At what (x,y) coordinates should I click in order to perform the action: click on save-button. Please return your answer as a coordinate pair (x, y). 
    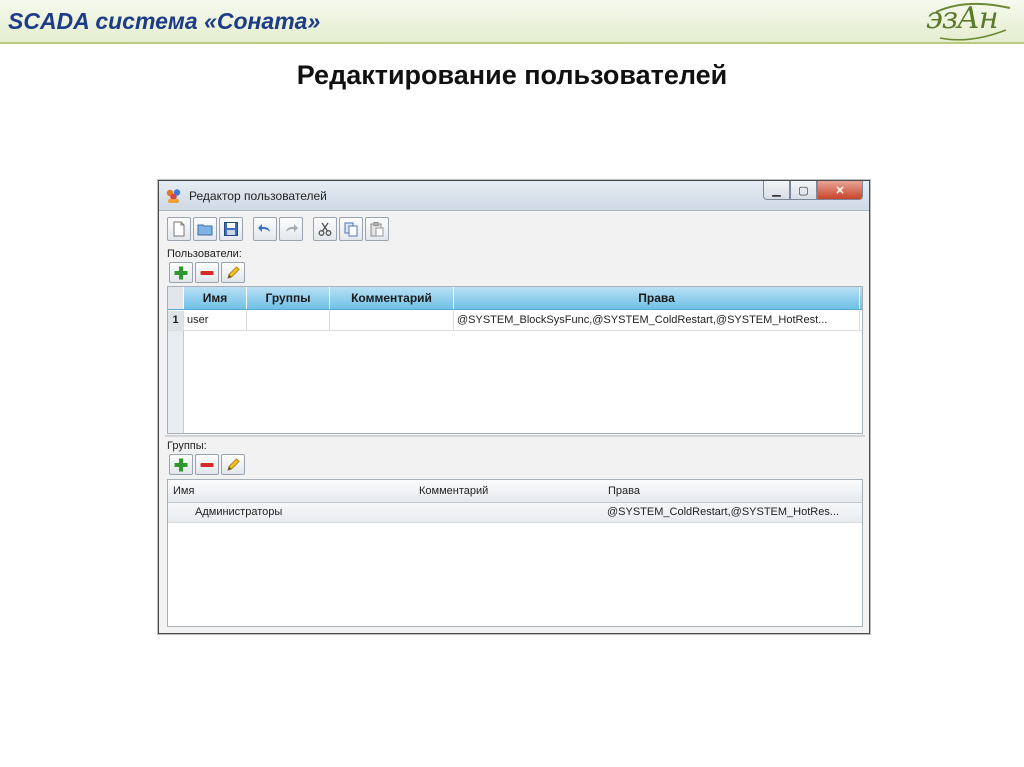
    Looking at the image, I should click on (231, 229).